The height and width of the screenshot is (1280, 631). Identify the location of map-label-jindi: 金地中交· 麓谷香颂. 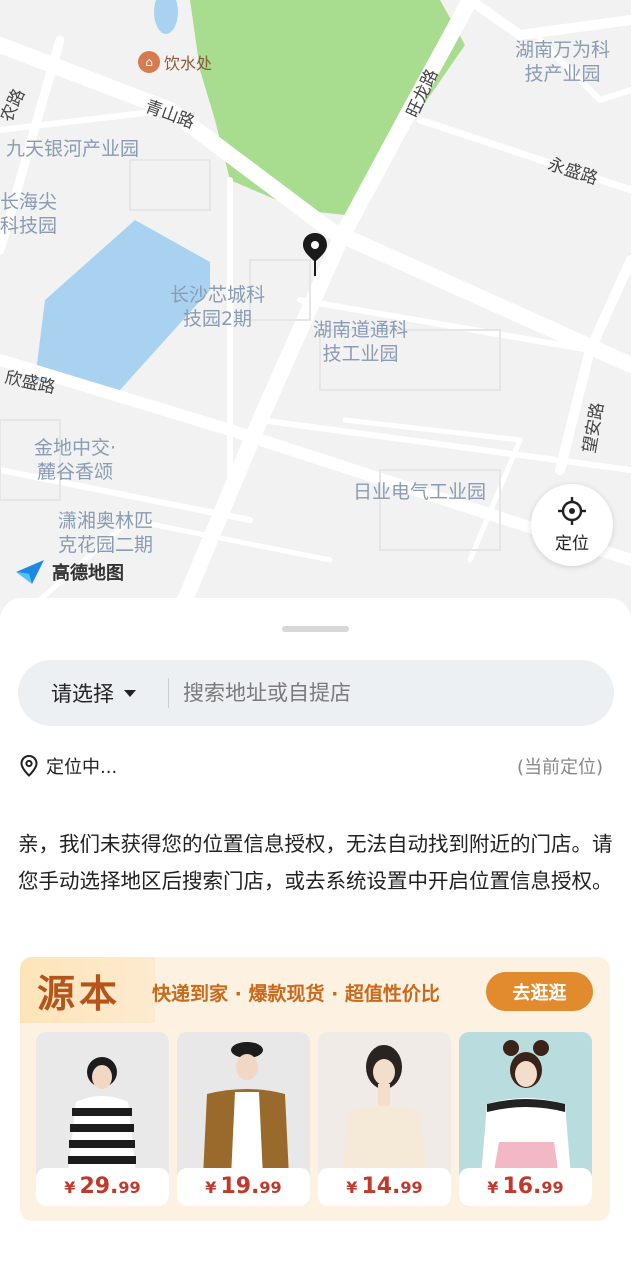
(75, 460).